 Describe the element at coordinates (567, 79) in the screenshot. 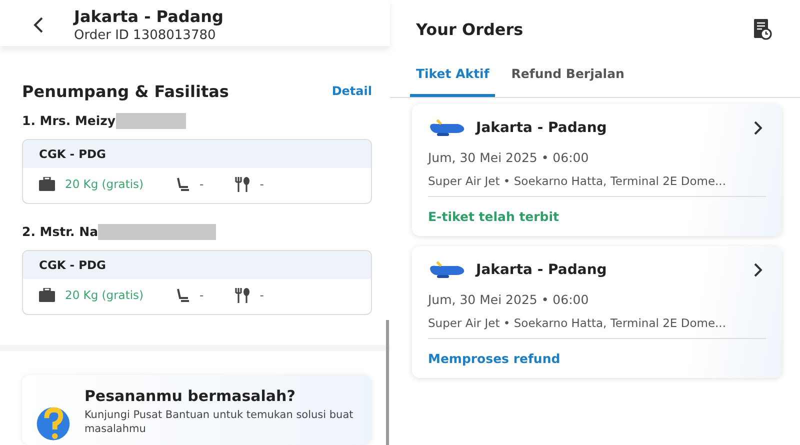

I see `tab: Refund Berjalan` at that location.